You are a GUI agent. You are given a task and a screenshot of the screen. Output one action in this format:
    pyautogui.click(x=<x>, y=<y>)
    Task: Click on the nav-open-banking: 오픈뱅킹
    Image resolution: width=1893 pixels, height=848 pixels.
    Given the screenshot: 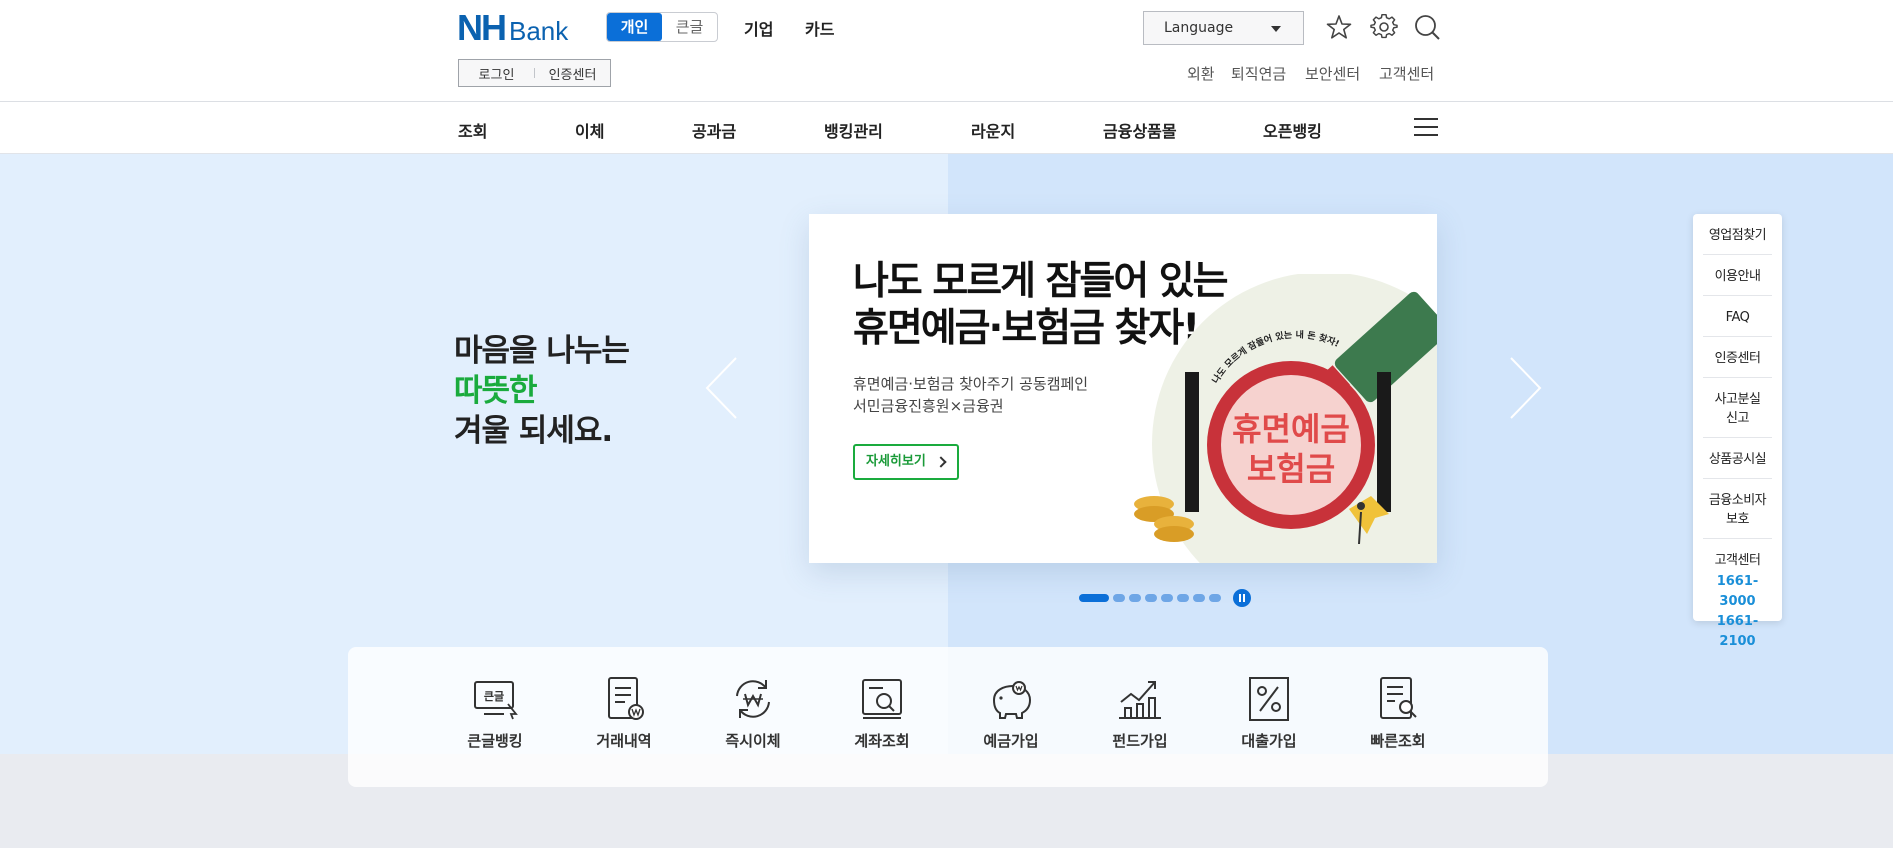 What is the action you would take?
    pyautogui.click(x=1292, y=130)
    